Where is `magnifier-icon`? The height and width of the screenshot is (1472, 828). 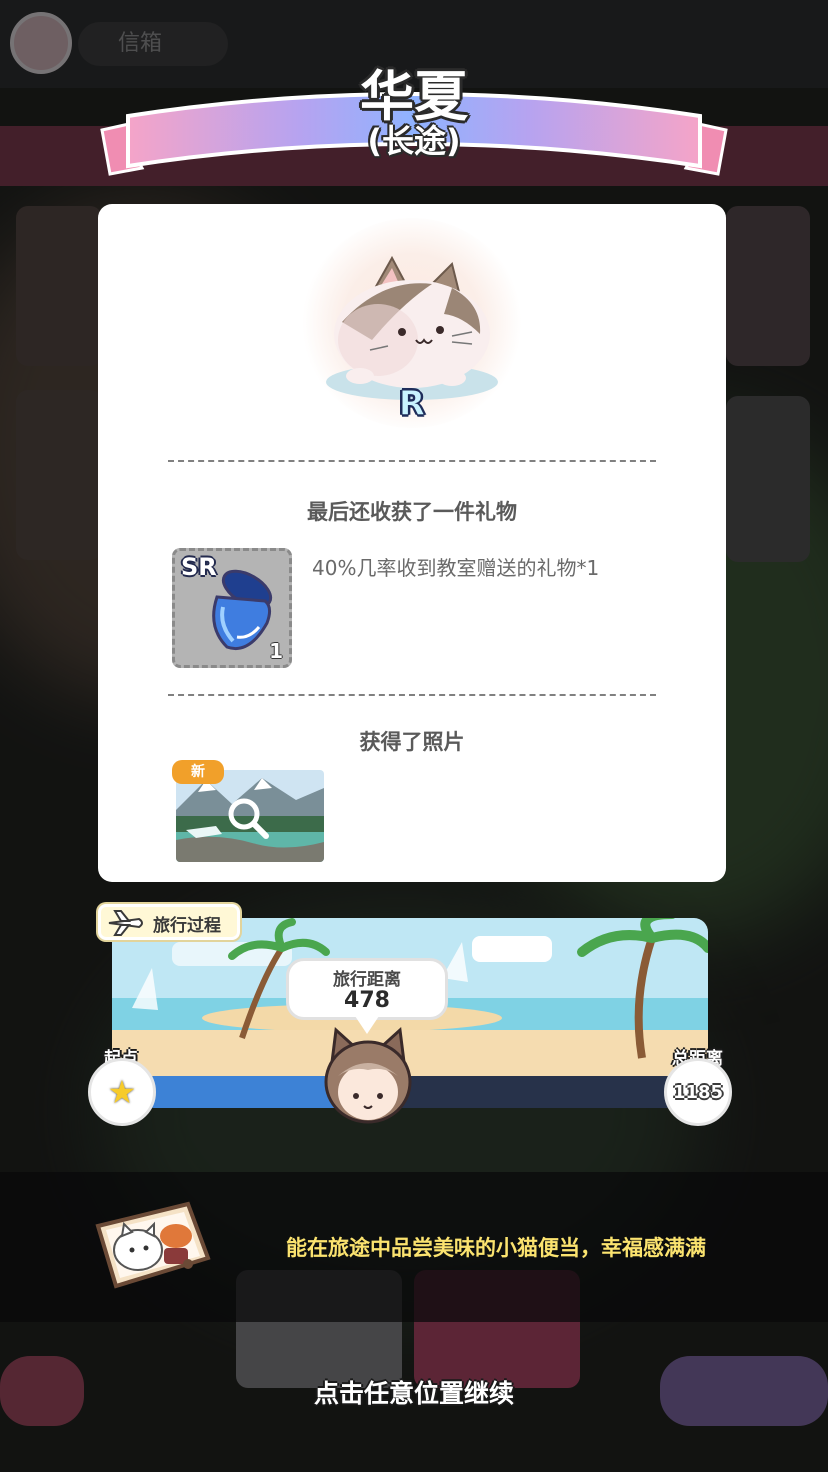
magnifier-icon is located at coordinates (248, 818).